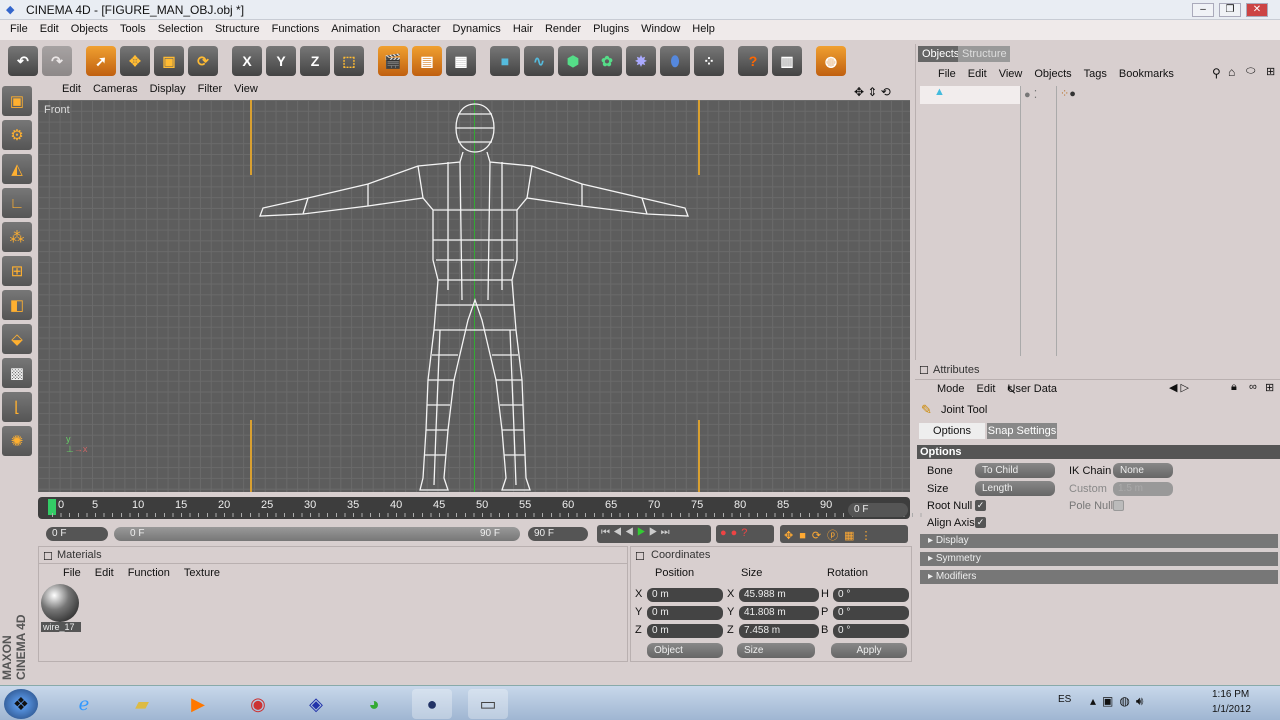  Describe the element at coordinates (745, 534) in the screenshot. I see `record-controls: ●●?` at that location.